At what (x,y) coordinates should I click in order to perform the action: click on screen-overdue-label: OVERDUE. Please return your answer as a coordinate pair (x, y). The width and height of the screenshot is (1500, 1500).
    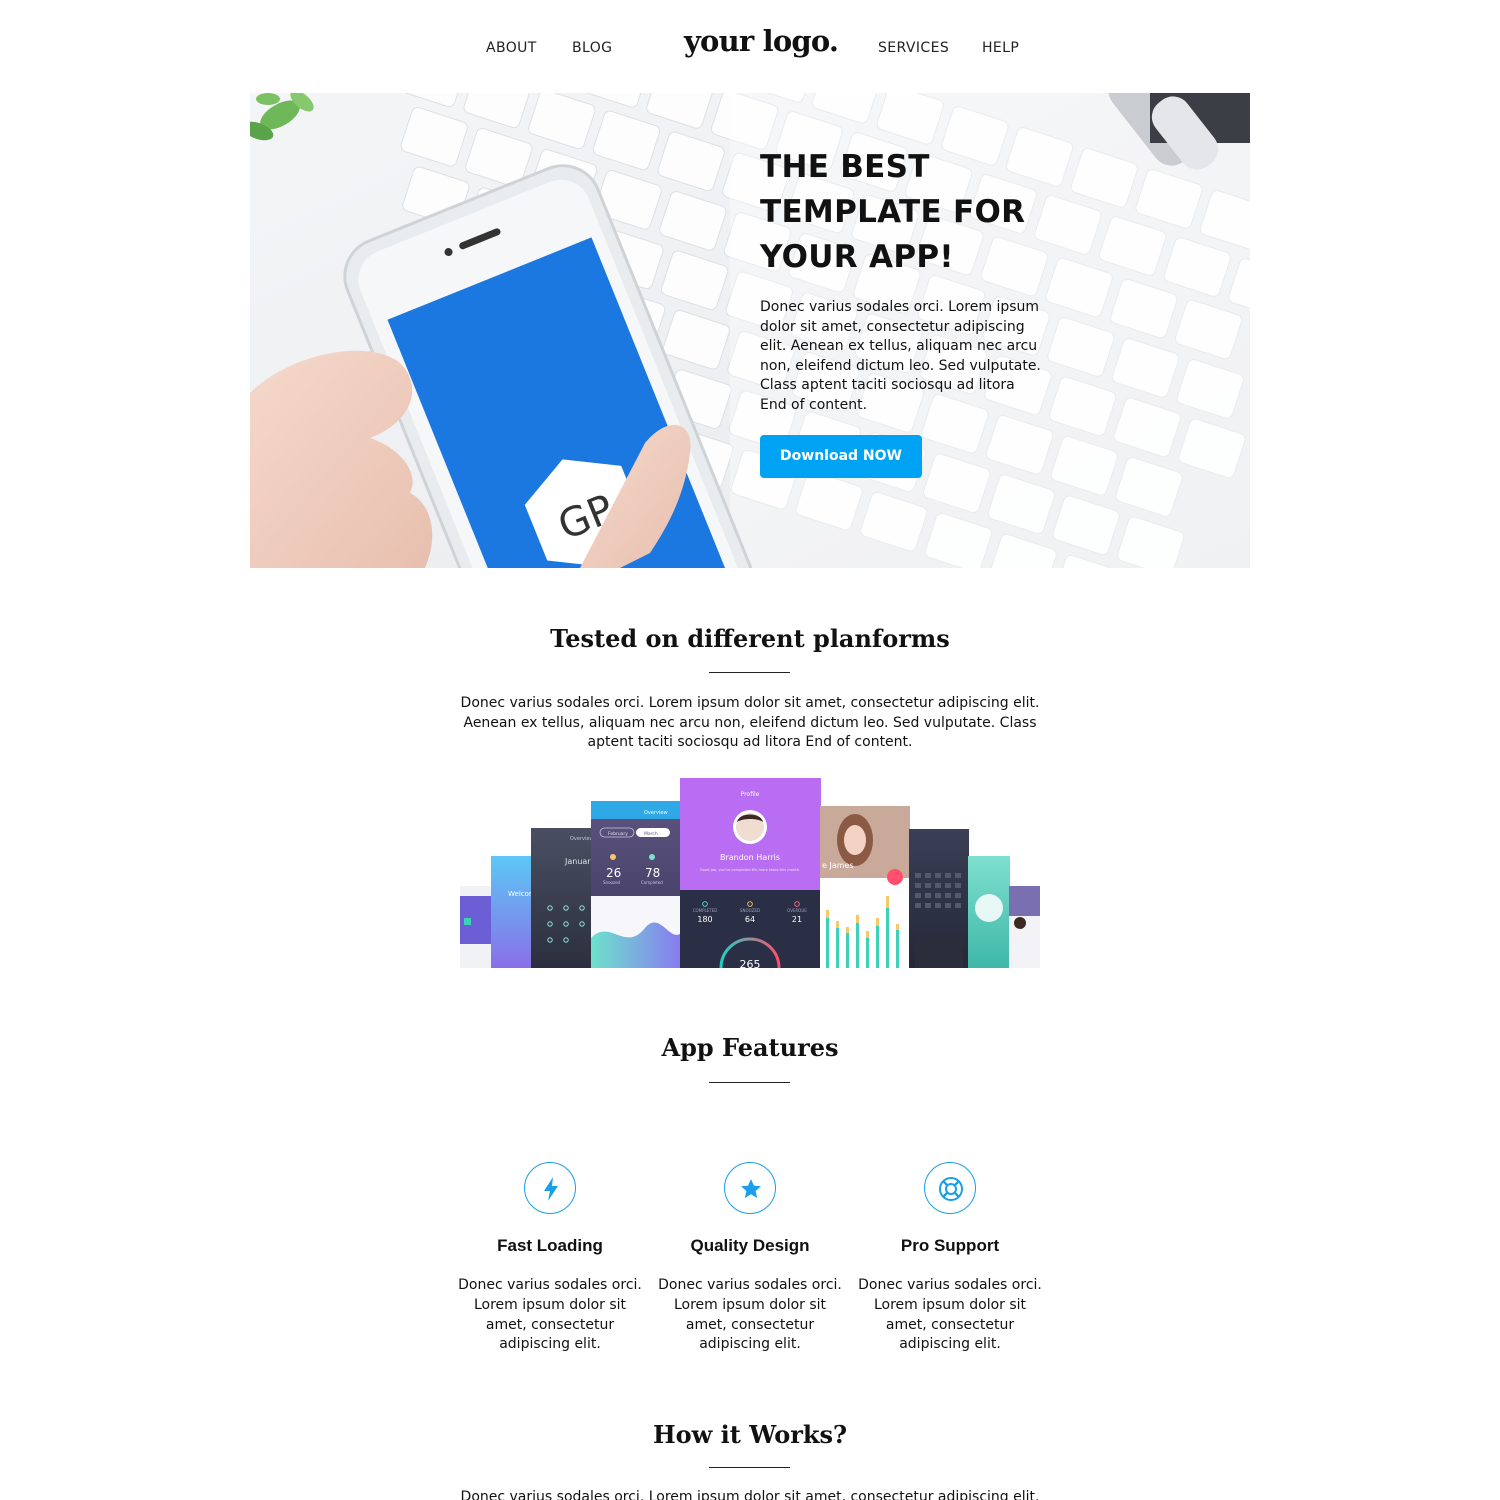
    Looking at the image, I should click on (797, 910).